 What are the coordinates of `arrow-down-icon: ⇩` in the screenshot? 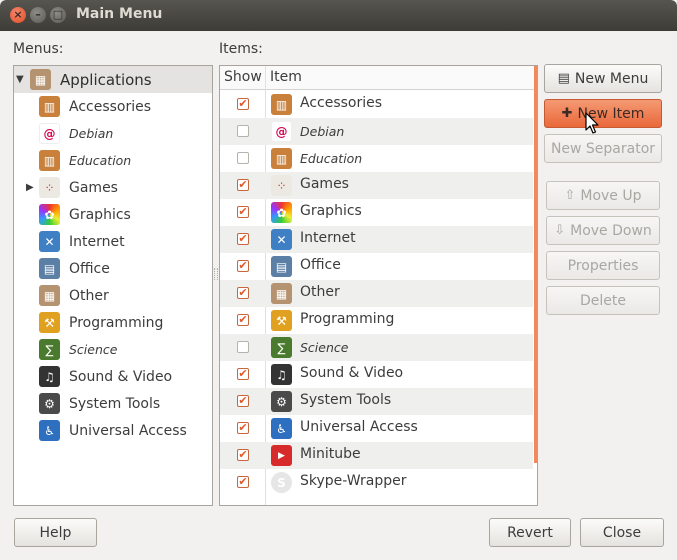 It's located at (560, 230).